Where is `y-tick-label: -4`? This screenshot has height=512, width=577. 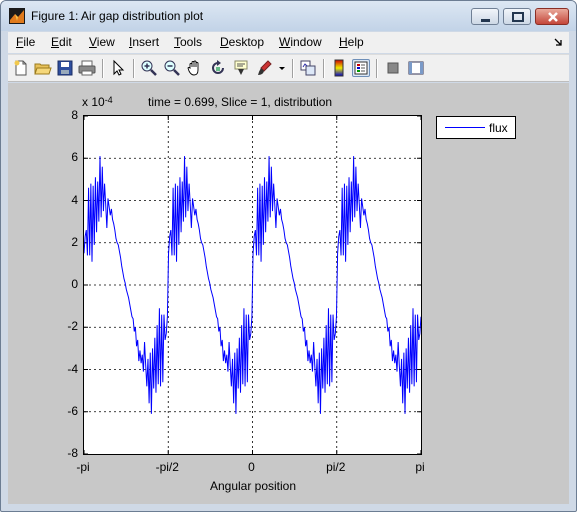 y-tick-label: -4 is located at coordinates (72, 368).